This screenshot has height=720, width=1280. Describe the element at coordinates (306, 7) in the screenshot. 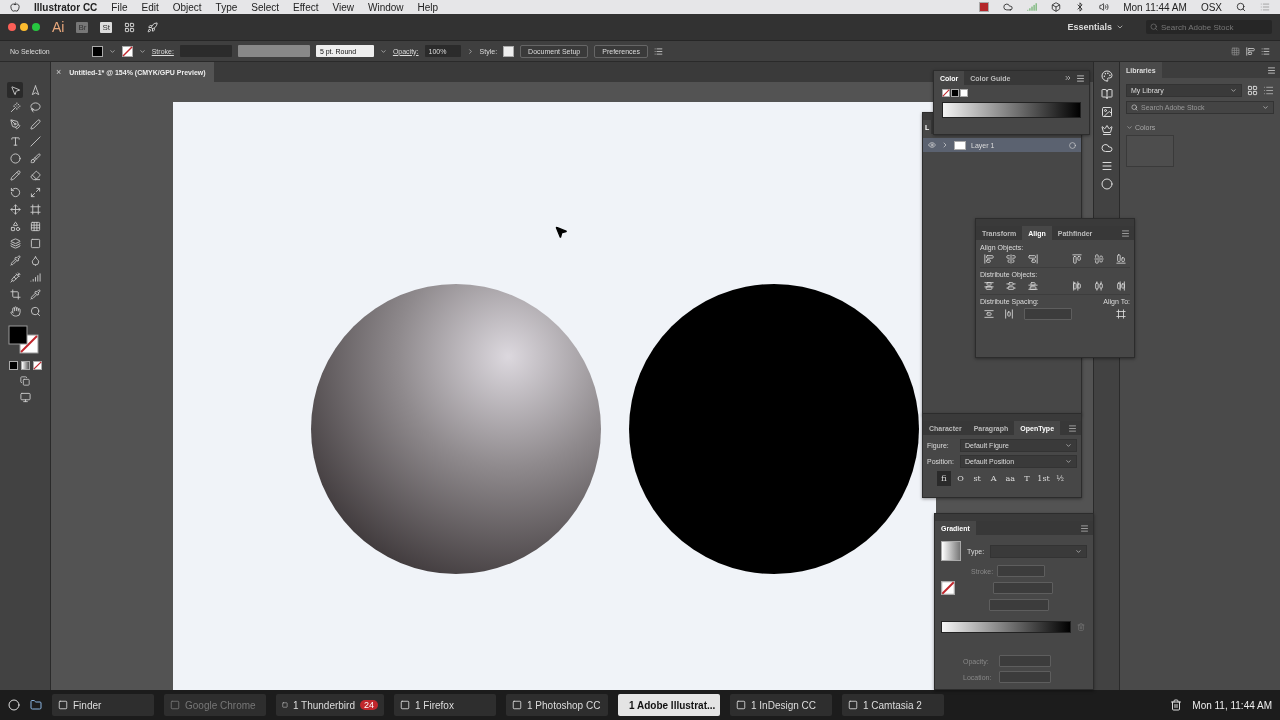

I see `menu-item: Effect` at that location.